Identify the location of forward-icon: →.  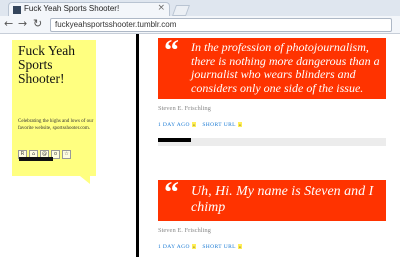
(22, 24).